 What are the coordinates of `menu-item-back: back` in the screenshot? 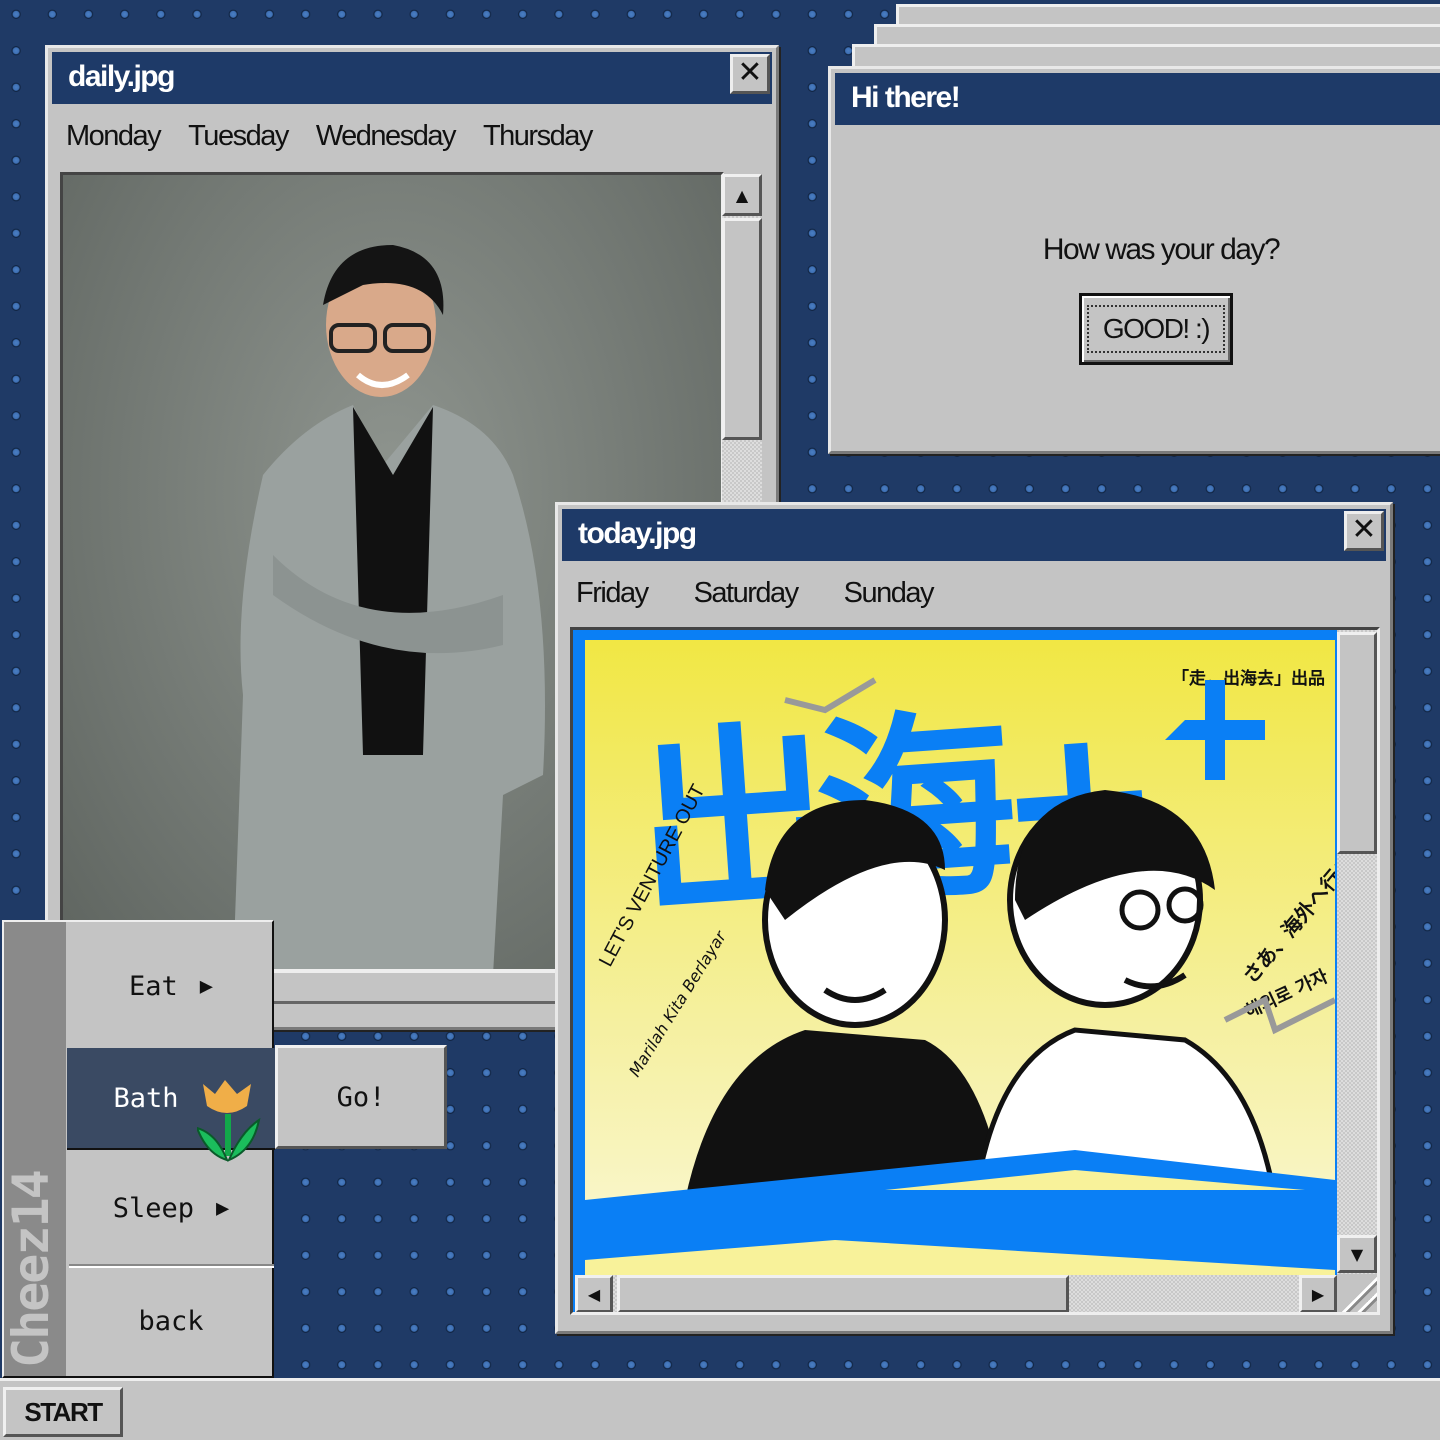 It's located at (171, 1321).